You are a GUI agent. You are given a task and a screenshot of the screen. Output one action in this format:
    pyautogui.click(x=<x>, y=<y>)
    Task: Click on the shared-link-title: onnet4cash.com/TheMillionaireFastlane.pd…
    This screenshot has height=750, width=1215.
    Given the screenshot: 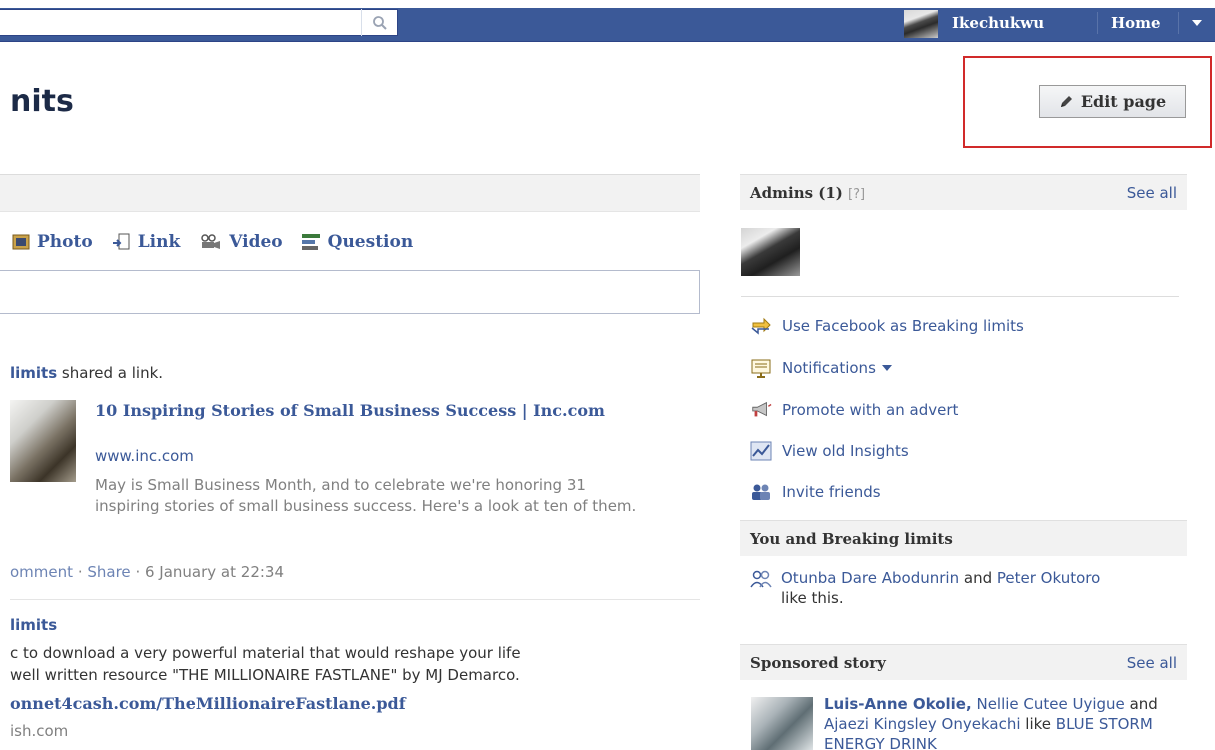 What is the action you would take?
    pyautogui.click(x=208, y=703)
    